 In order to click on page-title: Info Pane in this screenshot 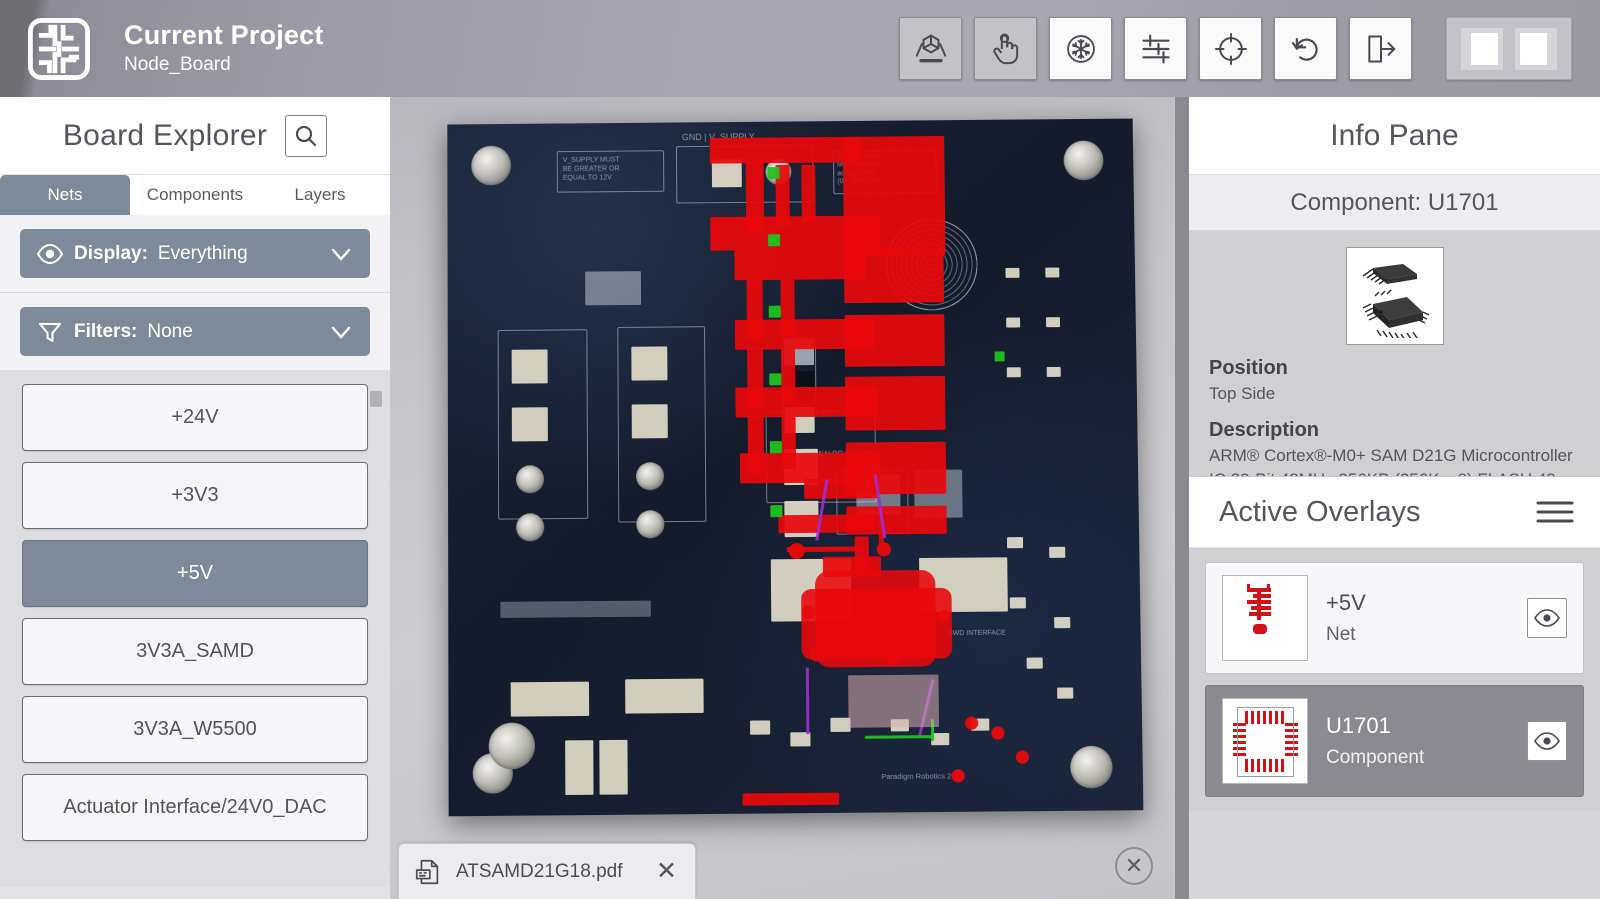, I will do `click(1394, 135)`.